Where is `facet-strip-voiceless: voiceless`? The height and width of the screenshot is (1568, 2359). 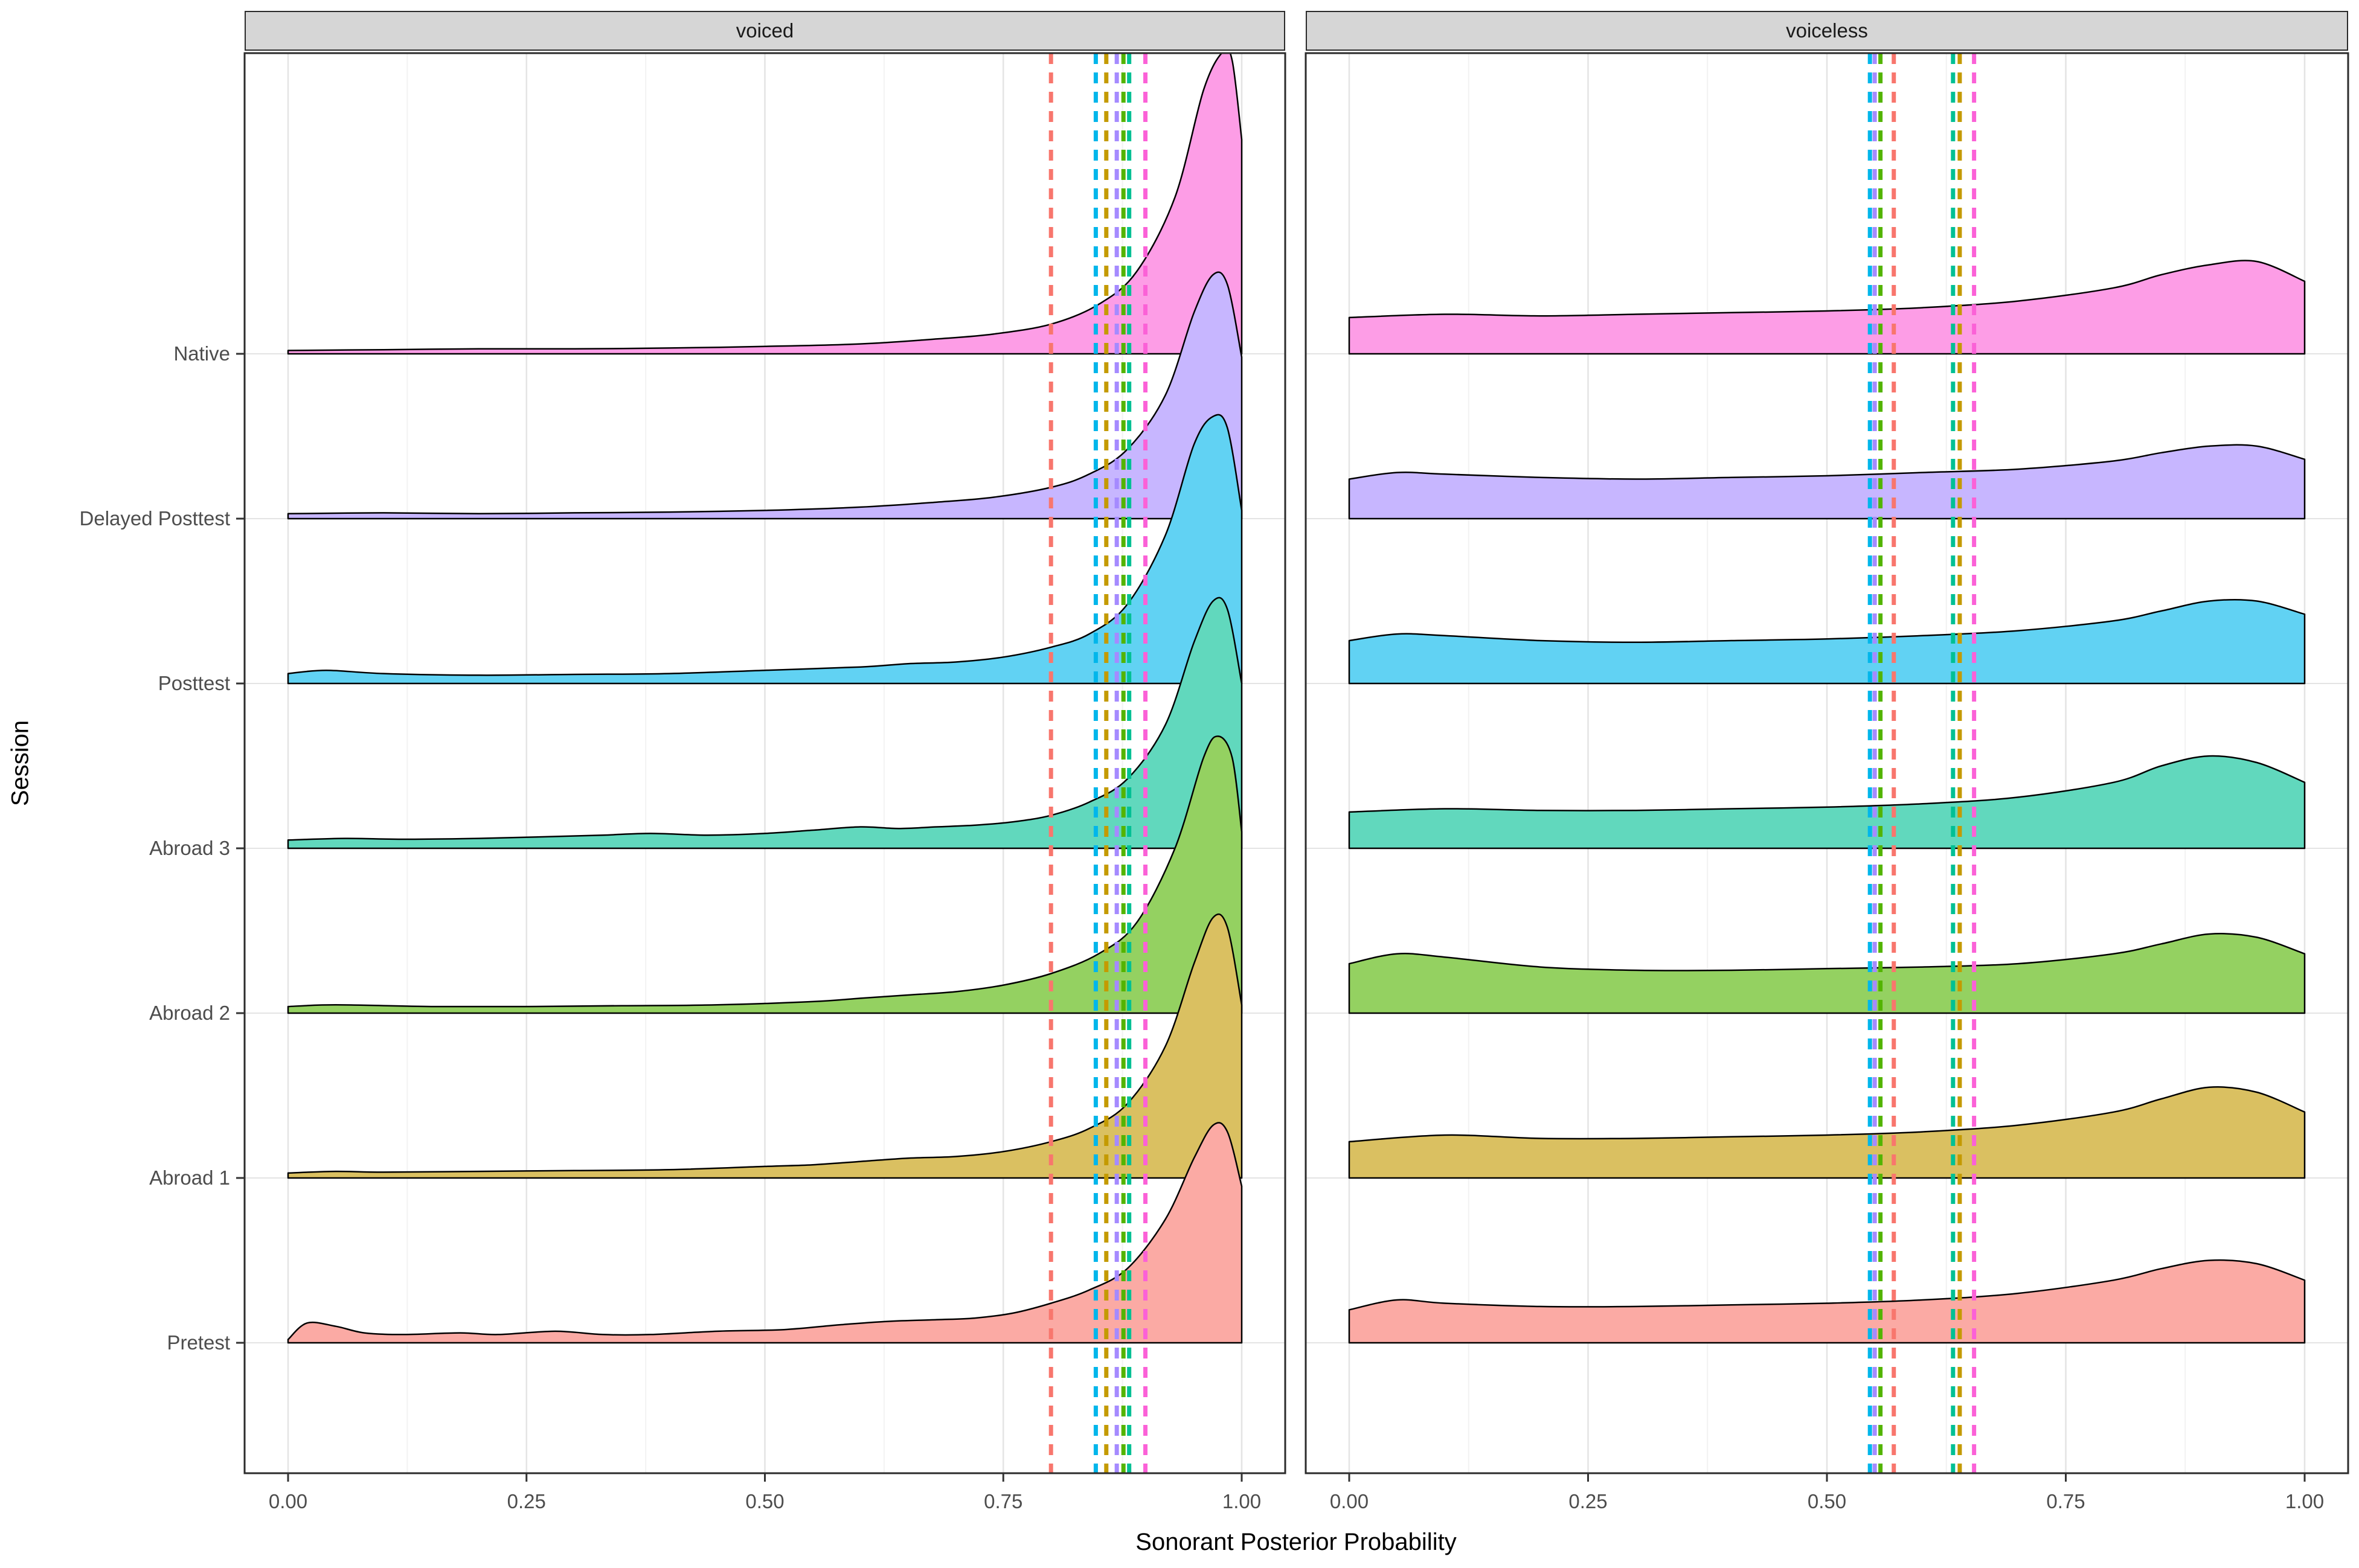
facet-strip-voiceless: voiceless is located at coordinates (1827, 31).